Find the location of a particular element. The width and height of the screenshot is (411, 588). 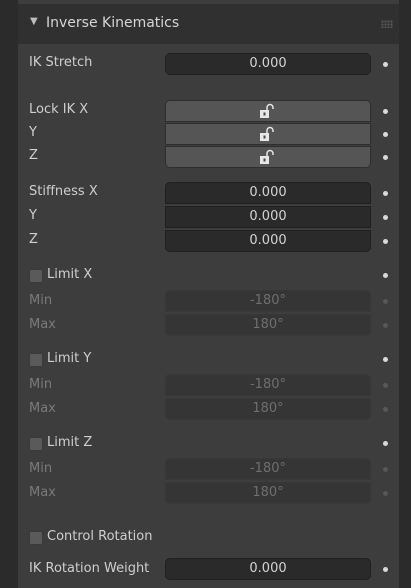

stiffness-z-keyframe-dot is located at coordinates (385, 241).